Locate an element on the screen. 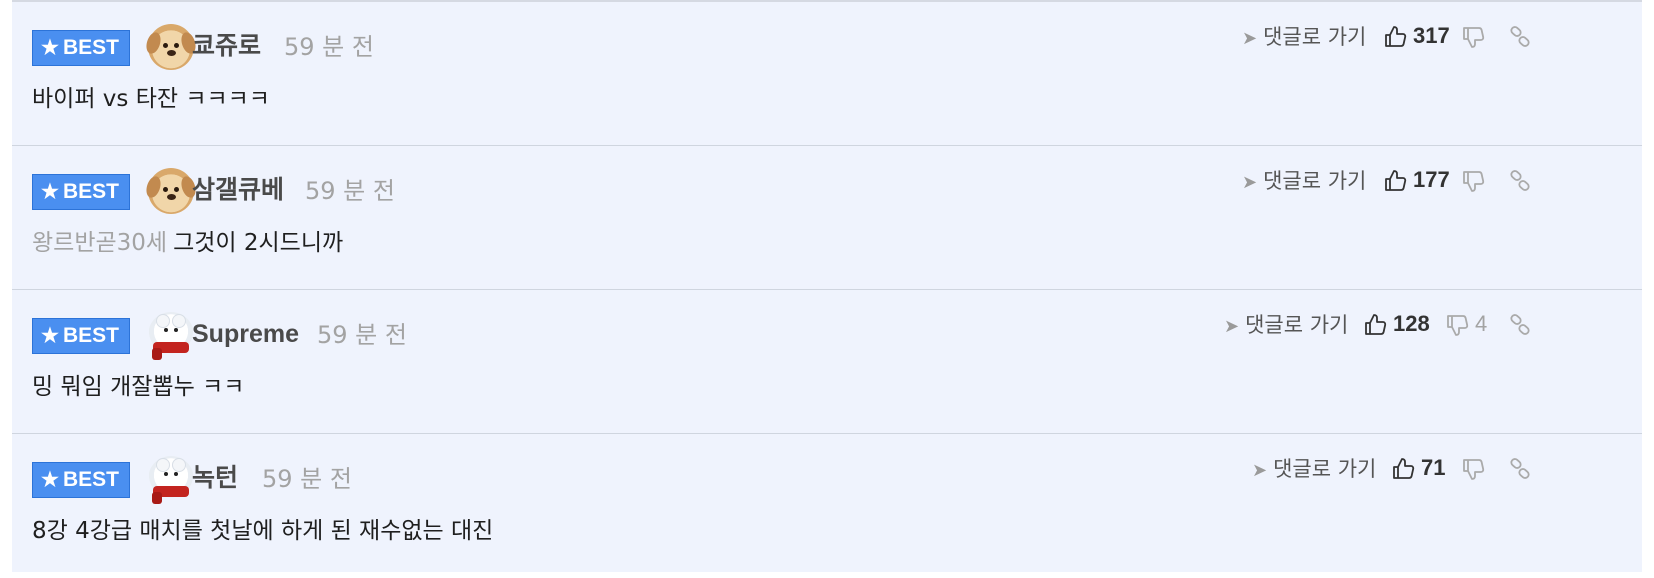 Image resolution: width=1654 pixels, height=578 pixels. comment-body: 바이퍼 vs 타잔 ㅋㅋㅋㅋ is located at coordinates (151, 99).